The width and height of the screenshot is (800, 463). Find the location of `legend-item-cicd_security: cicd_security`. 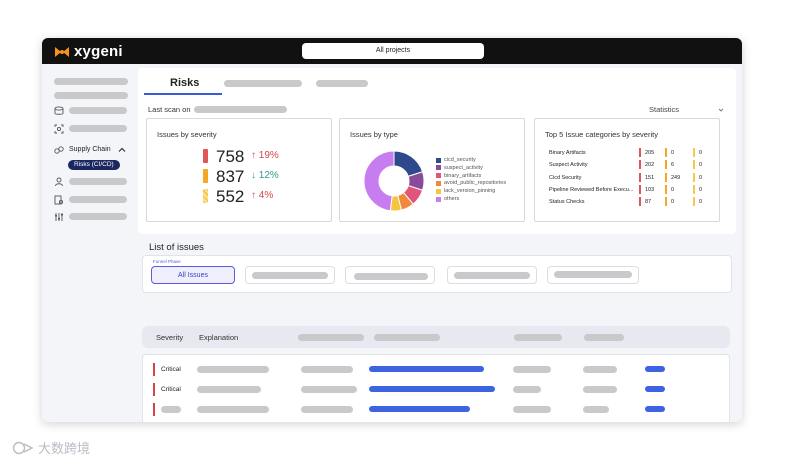

legend-item-cicd_security: cicd_security is located at coordinates (456, 160).